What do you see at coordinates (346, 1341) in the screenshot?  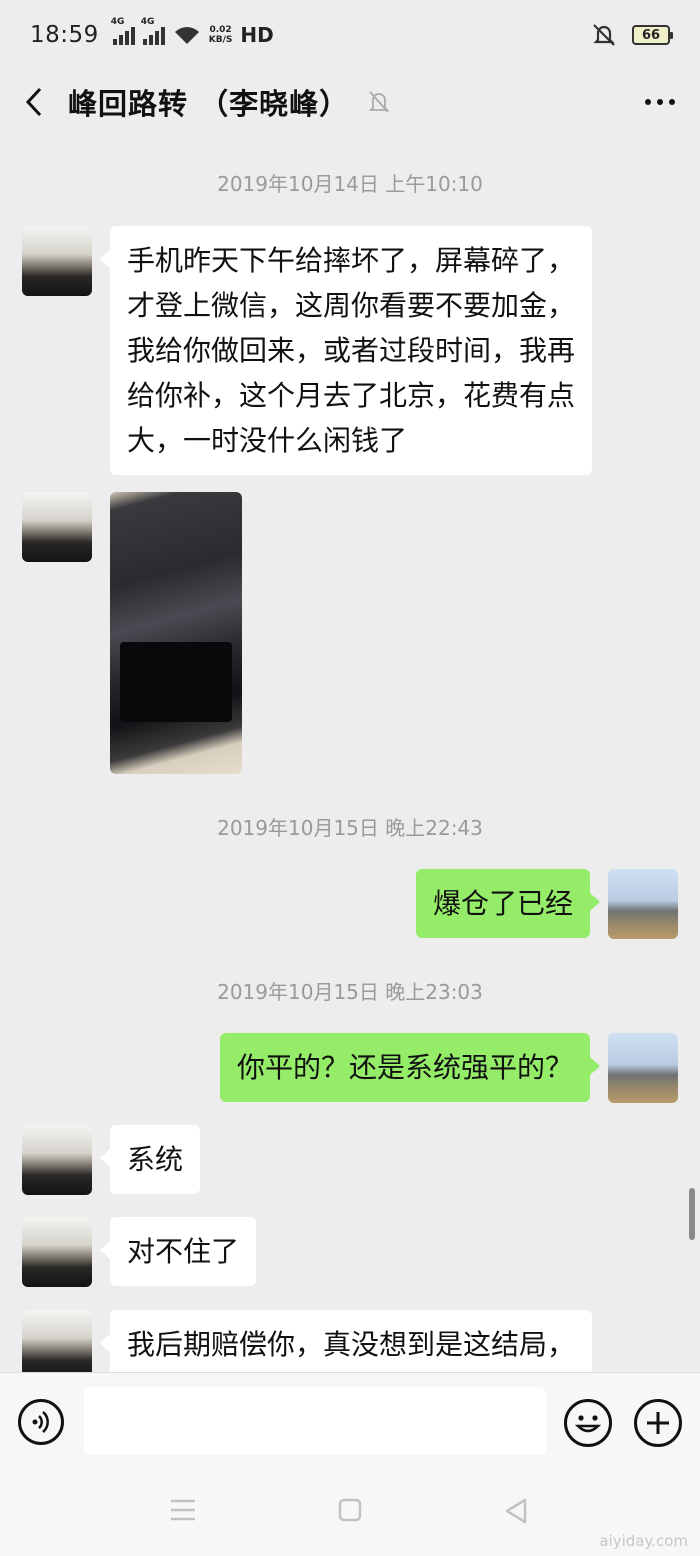 I see `message-bubble: 我后期赔偿你，真没想到是这结局，` at bounding box center [346, 1341].